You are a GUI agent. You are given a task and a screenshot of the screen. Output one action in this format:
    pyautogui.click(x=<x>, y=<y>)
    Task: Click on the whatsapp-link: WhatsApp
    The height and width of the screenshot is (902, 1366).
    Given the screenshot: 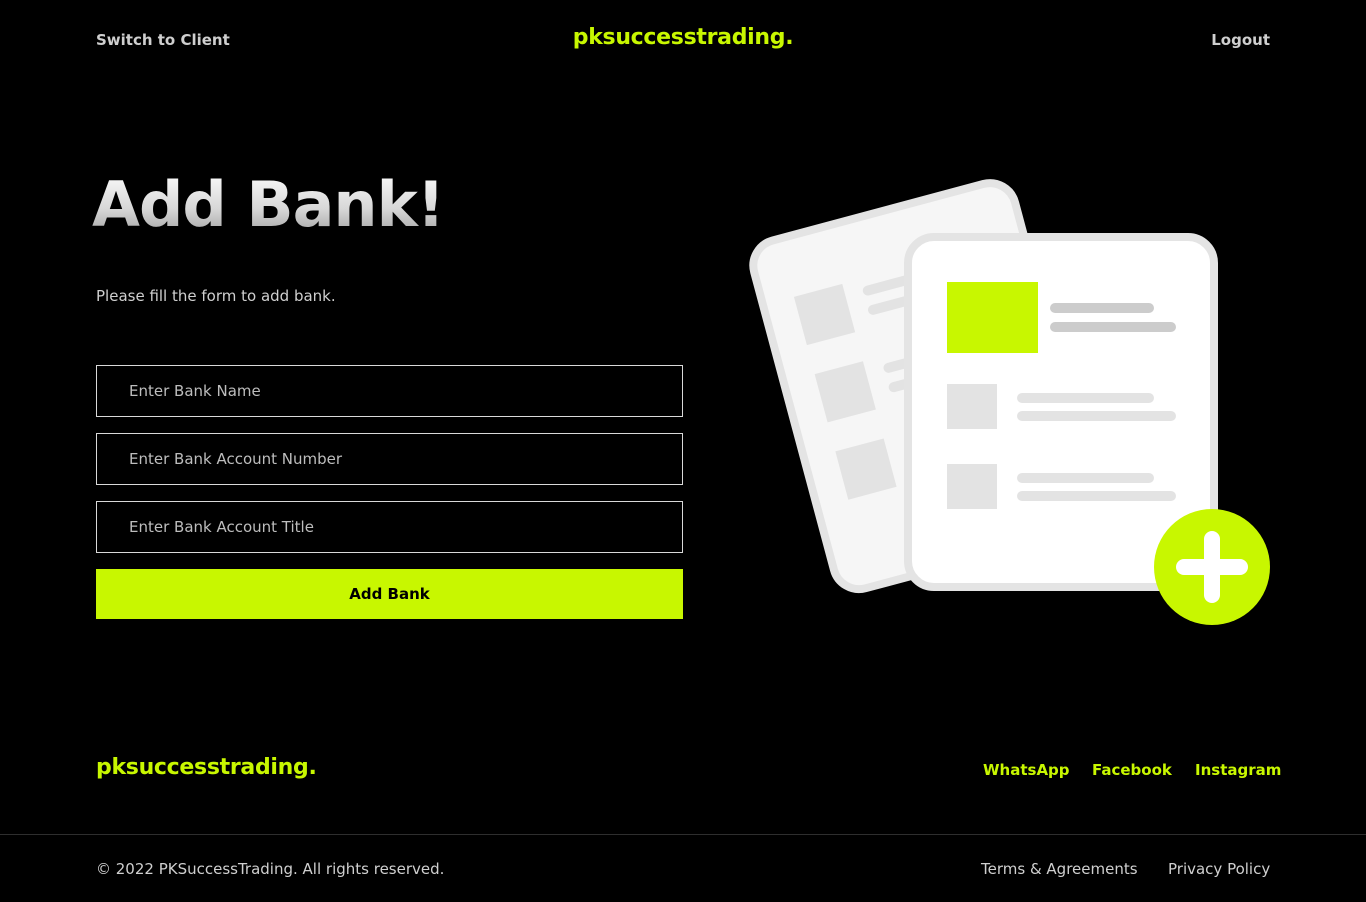 What is the action you would take?
    pyautogui.click(x=1026, y=770)
    